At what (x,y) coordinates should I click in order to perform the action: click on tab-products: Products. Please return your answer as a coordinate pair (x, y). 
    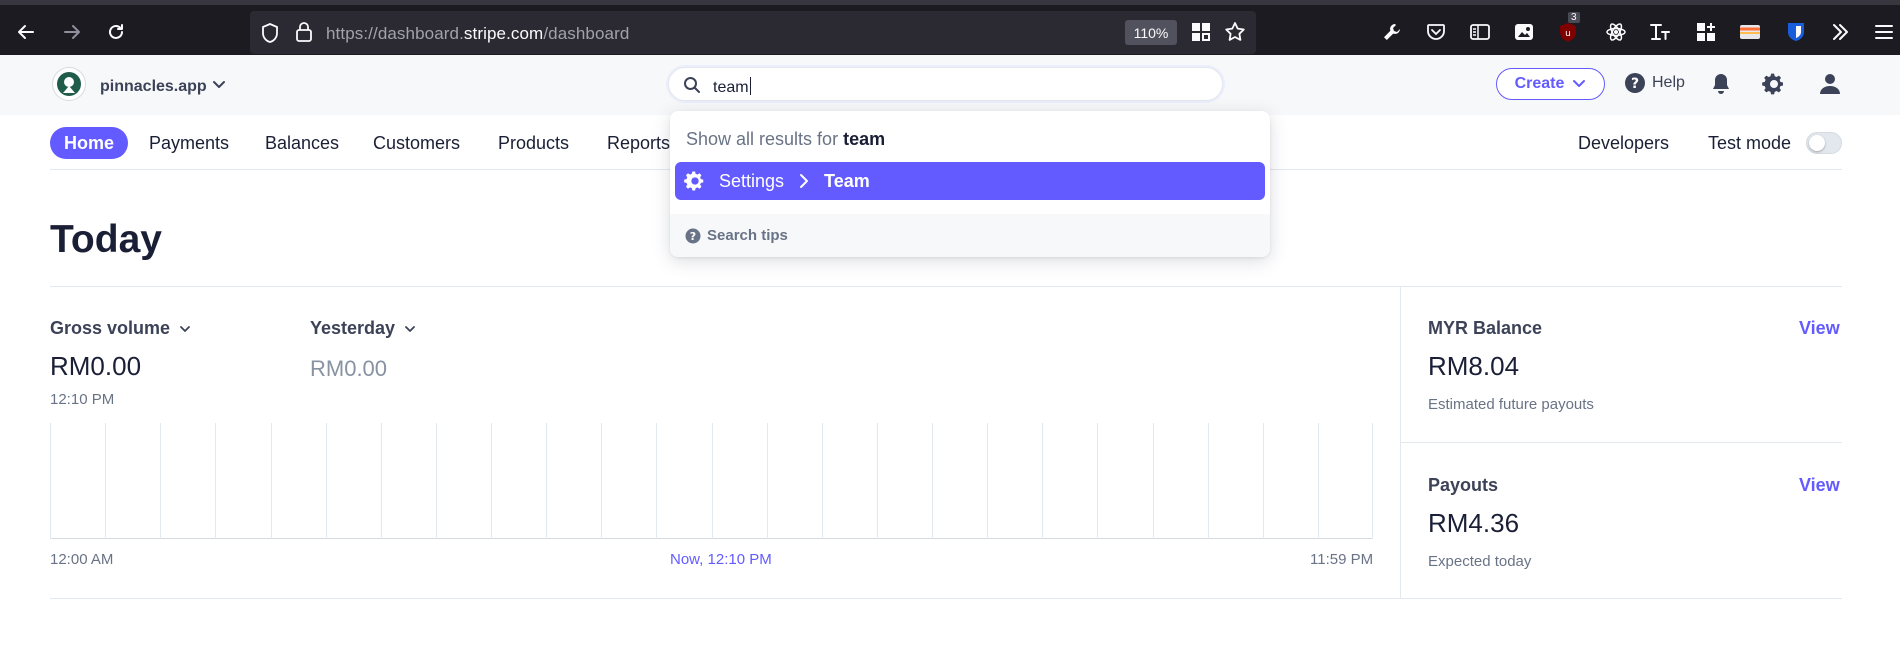
    Looking at the image, I should click on (533, 143).